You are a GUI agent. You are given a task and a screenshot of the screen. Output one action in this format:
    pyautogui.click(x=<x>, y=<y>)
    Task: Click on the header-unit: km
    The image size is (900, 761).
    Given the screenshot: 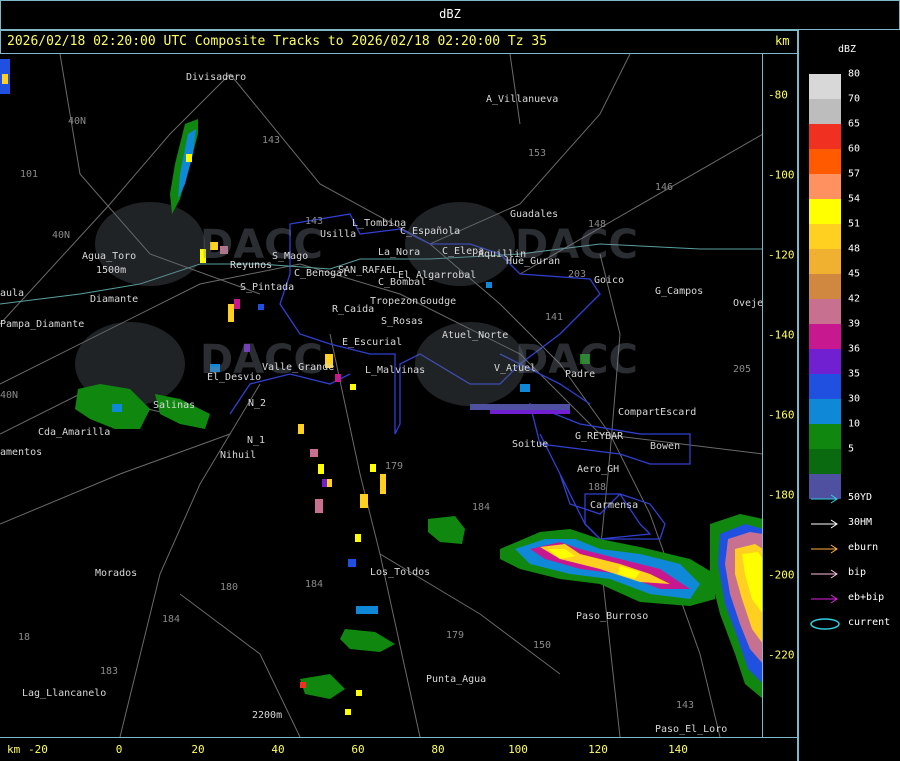 What is the action you would take?
    pyautogui.click(x=782, y=41)
    